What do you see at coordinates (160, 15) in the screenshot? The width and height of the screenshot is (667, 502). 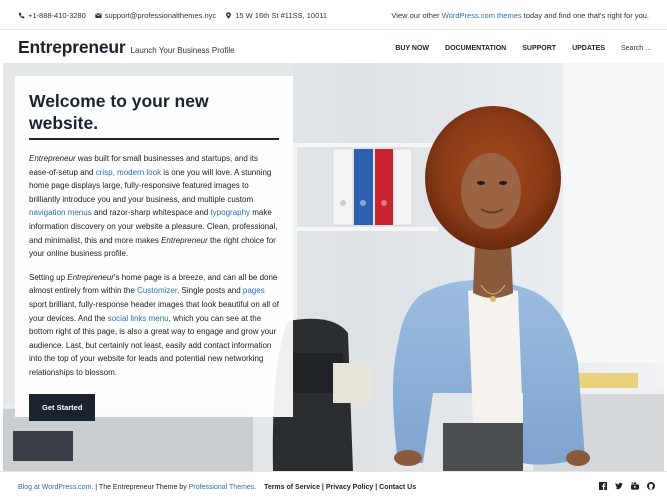 I see `email-address: support@professionalthemes.nyc` at bounding box center [160, 15].